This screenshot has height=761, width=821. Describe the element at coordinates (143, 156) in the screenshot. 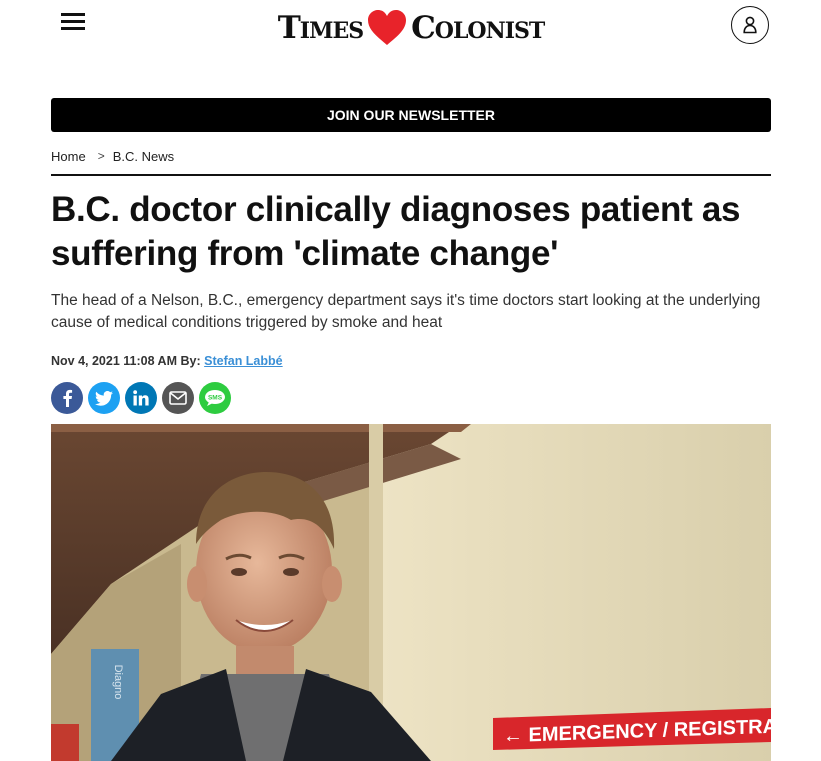

I see `breadcrumb-section: B.C. News` at that location.